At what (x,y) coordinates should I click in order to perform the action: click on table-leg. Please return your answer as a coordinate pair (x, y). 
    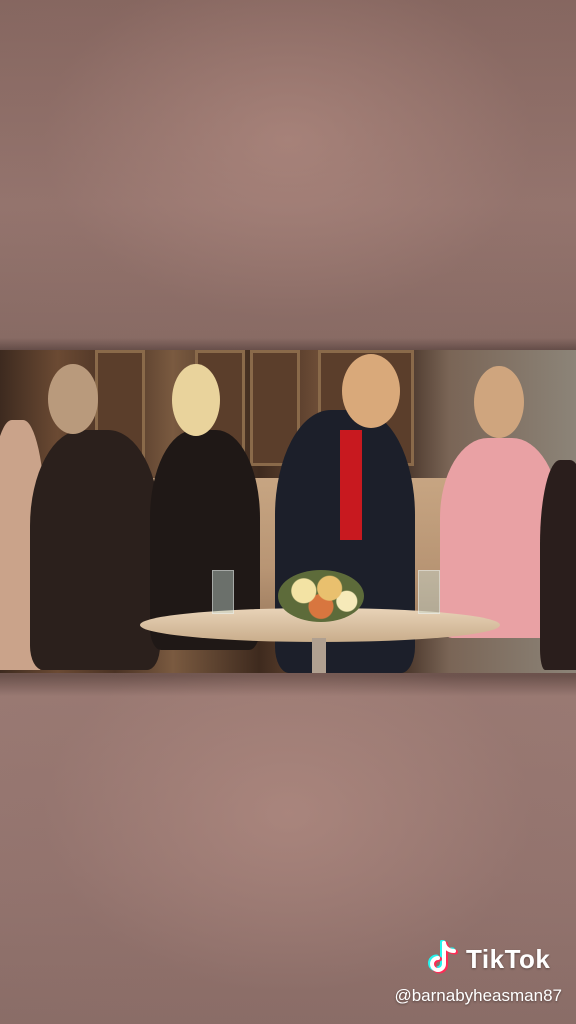
    Looking at the image, I should click on (319, 655).